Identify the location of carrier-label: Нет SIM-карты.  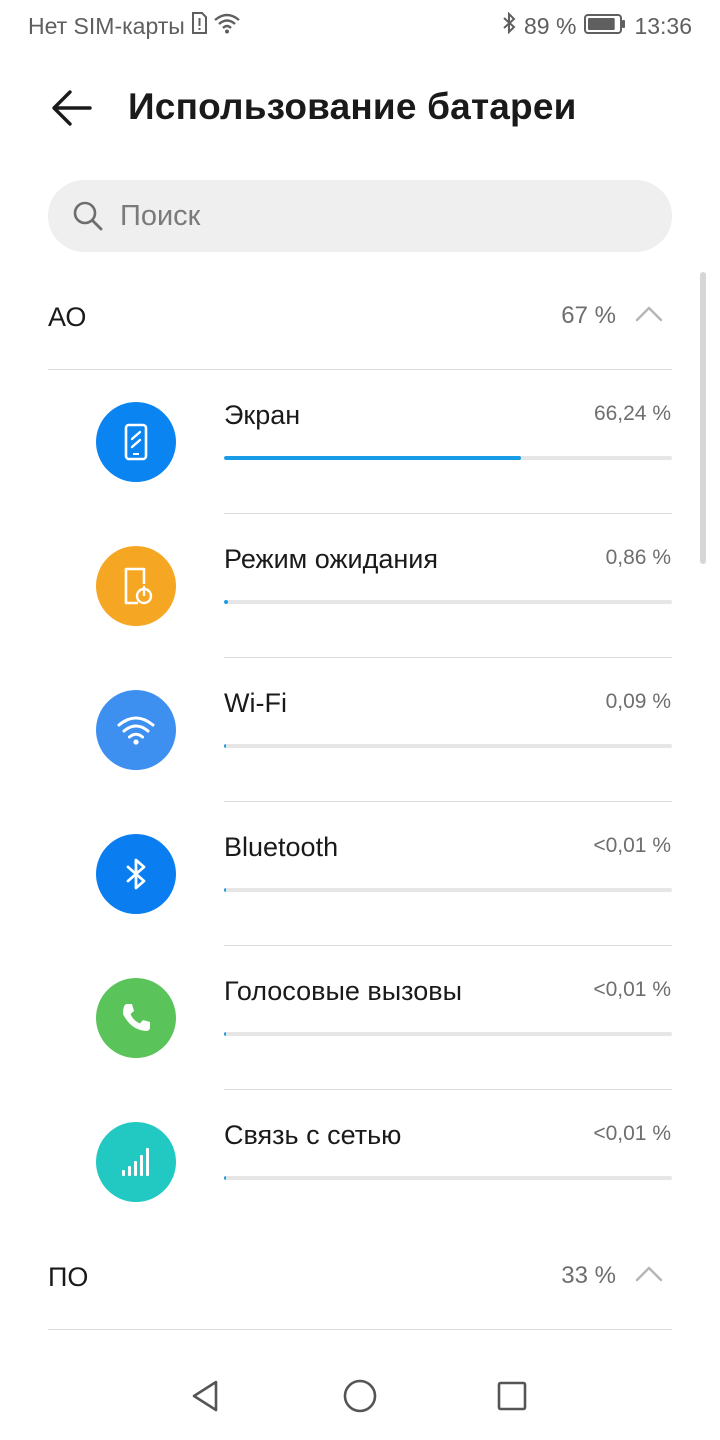
(106, 25).